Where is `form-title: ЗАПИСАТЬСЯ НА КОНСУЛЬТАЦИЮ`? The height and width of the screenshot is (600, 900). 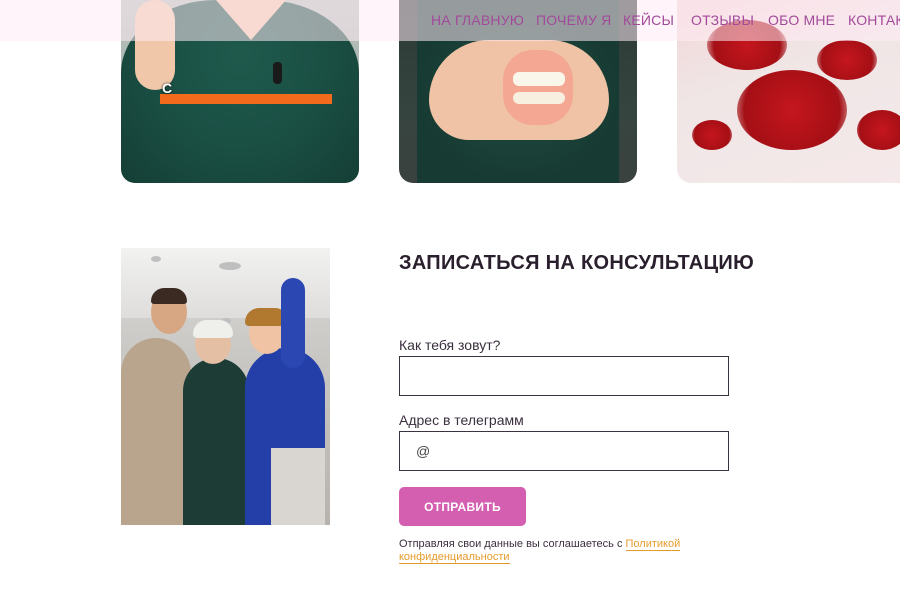 form-title: ЗАПИСАТЬСЯ НА КОНСУЛЬТАЦИЮ is located at coordinates (577, 263).